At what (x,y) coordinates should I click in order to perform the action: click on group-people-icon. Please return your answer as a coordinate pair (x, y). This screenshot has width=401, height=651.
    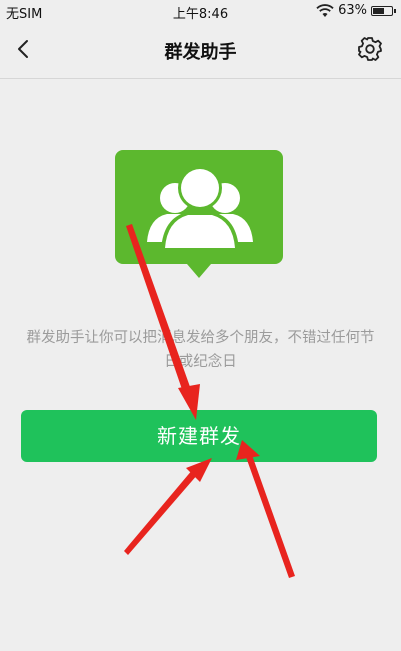
    Looking at the image, I should click on (199, 214).